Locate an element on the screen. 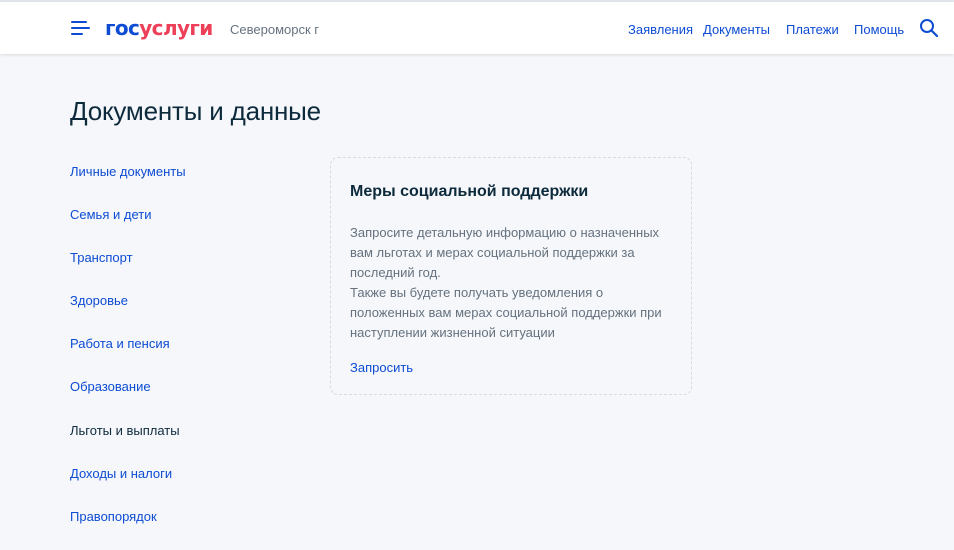 This screenshot has width=954, height=550. page-title: Документы и данные is located at coordinates (195, 111).